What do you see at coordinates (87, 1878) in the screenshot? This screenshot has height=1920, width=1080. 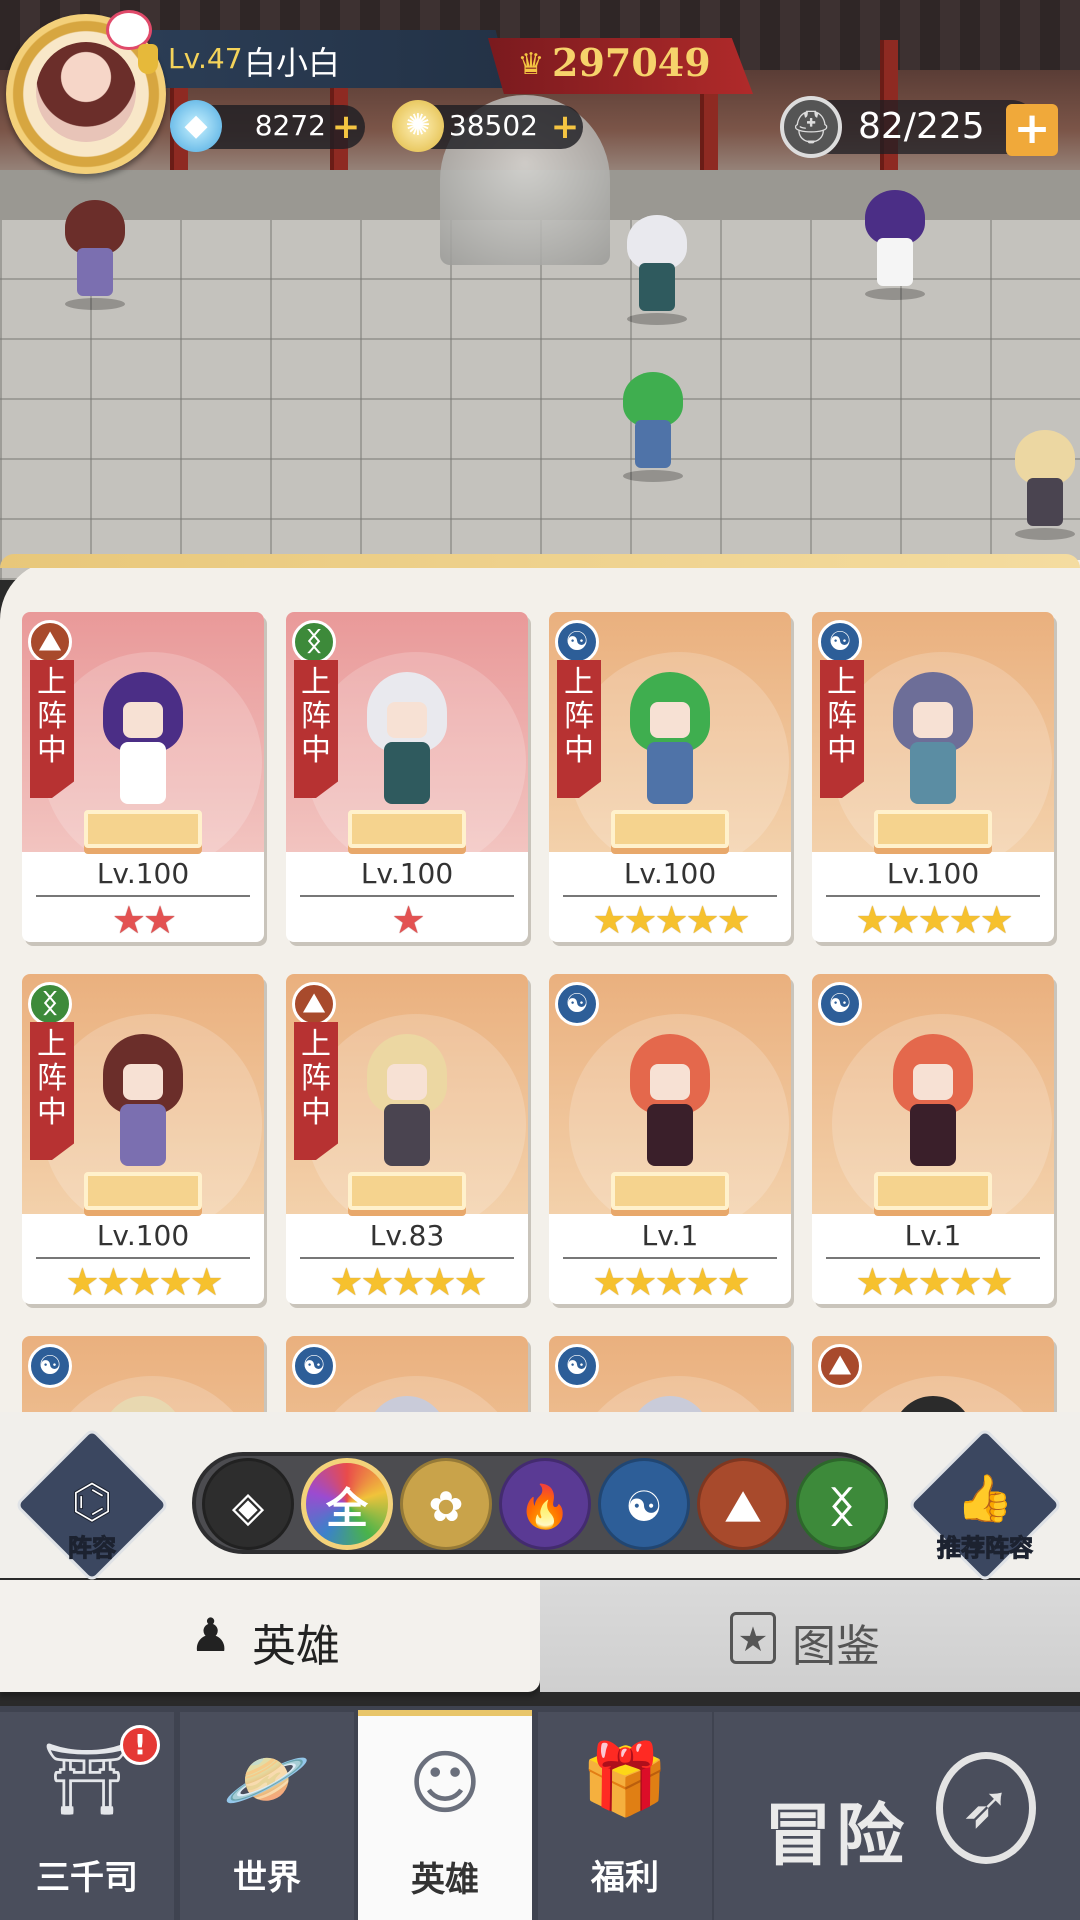 I see `nav-sanqiansi-label: 三千司` at bounding box center [87, 1878].